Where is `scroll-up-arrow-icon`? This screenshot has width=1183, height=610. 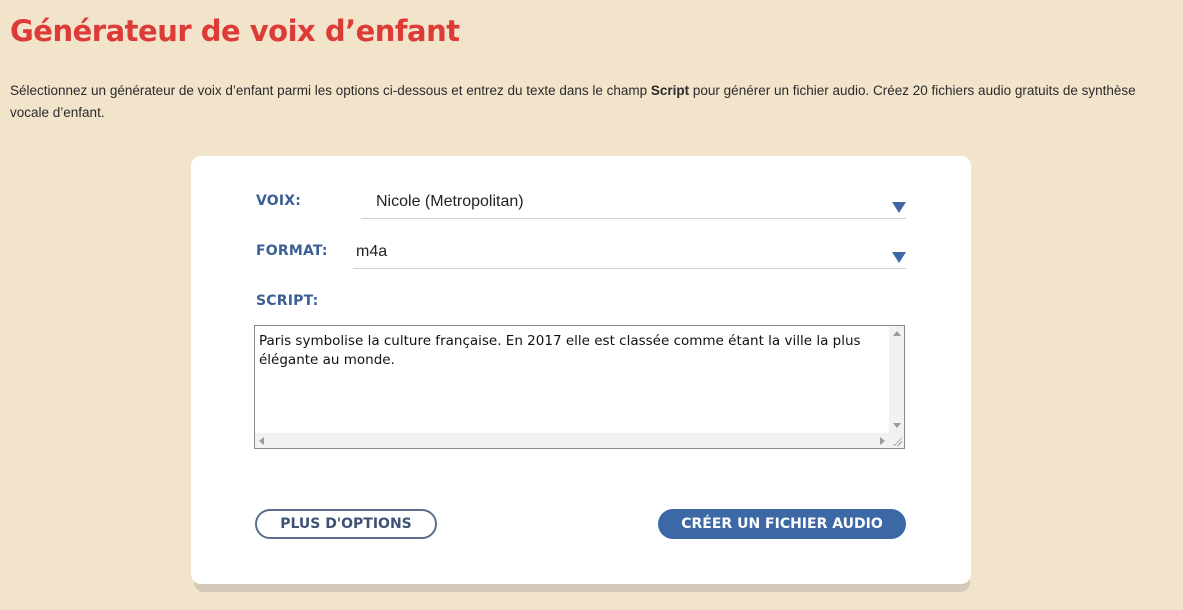 scroll-up-arrow-icon is located at coordinates (897, 333).